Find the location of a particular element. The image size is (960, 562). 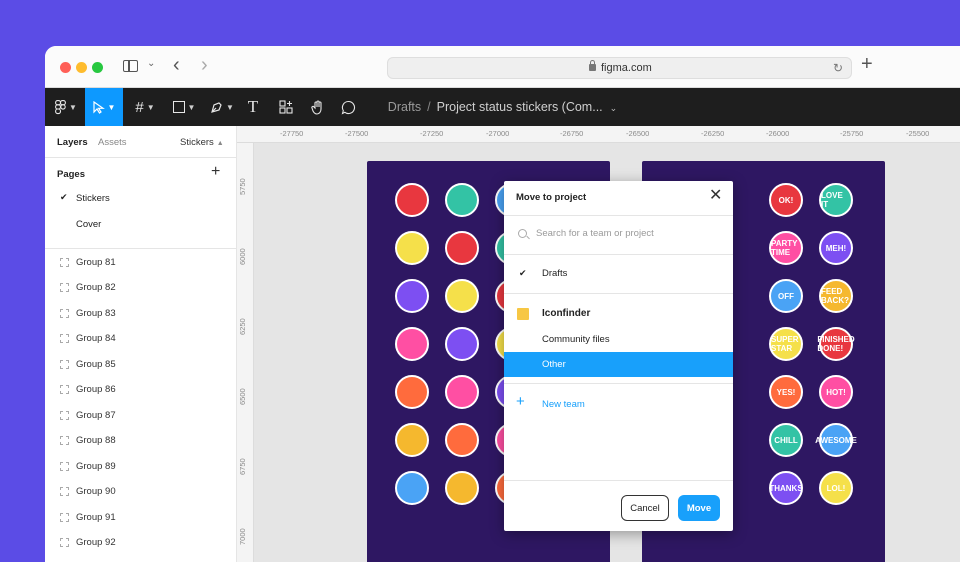

address-bar: figma.com ↻ is located at coordinates (619, 68).